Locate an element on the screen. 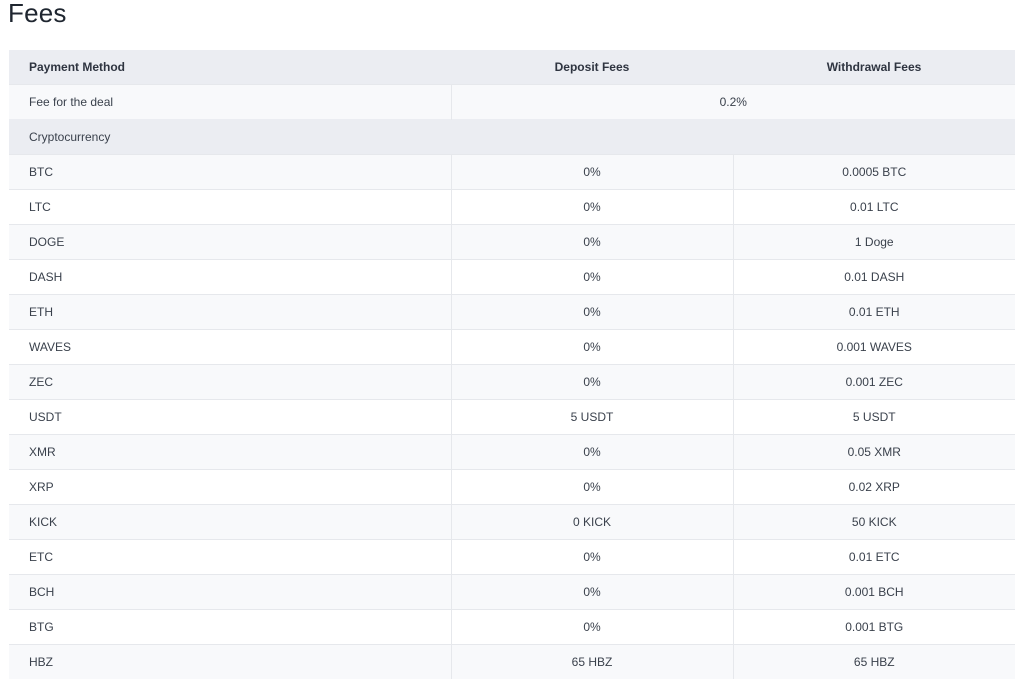 The height and width of the screenshot is (679, 1024). currency-cell: DOGE is located at coordinates (230, 242).